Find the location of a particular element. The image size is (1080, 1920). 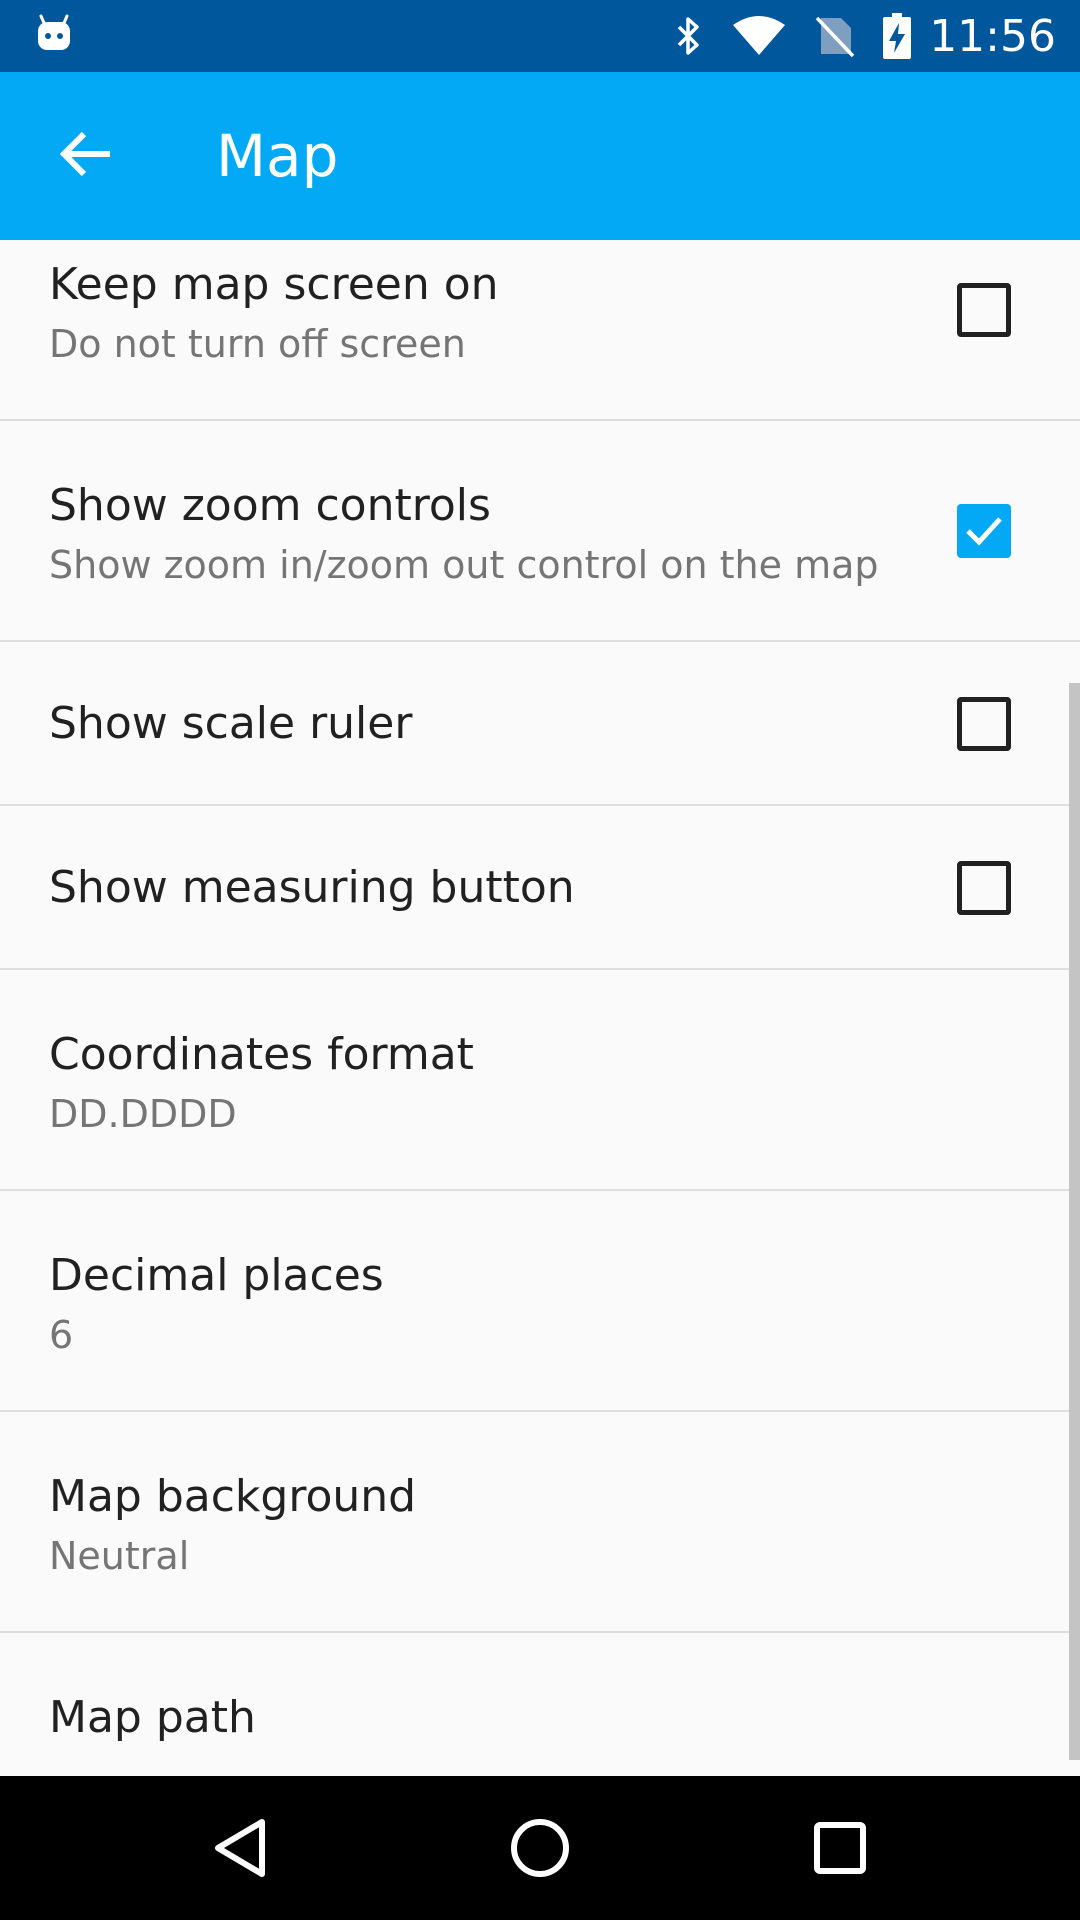

pref-summary: Show zoom in/zoom out control on the map is located at coordinates (464, 565).